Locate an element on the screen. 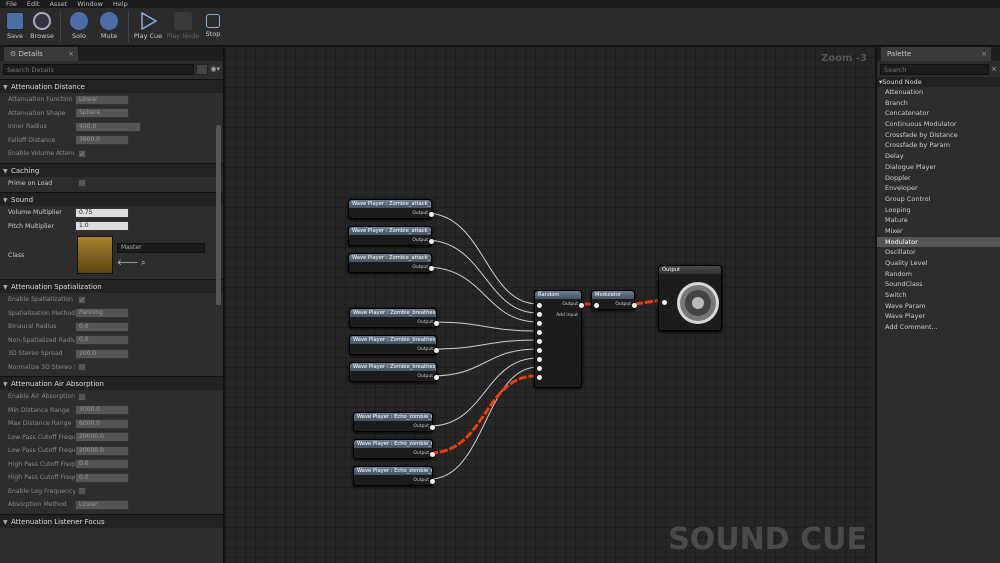  node-wave-player: Wave Player : Zombie_attack_01 Output is located at coordinates (391, 209).